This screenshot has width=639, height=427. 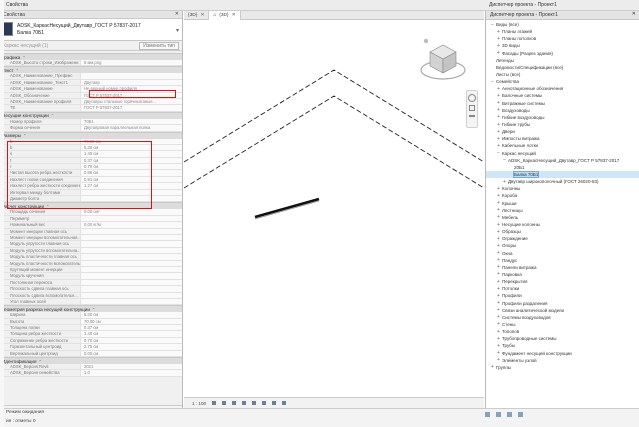 I want to click on browser-item: + Фундамент несущей конструкции, so click(x=562, y=352).